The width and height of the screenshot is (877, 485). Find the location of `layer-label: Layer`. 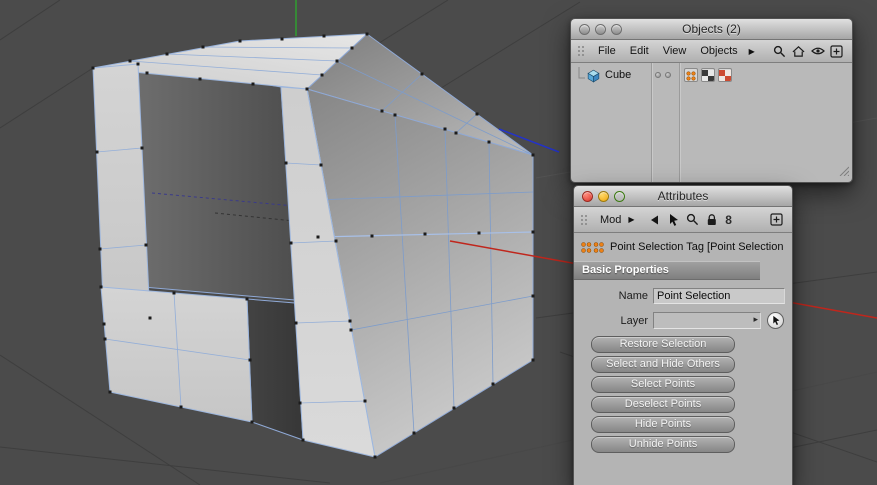

layer-label: Layer is located at coordinates (634, 320).